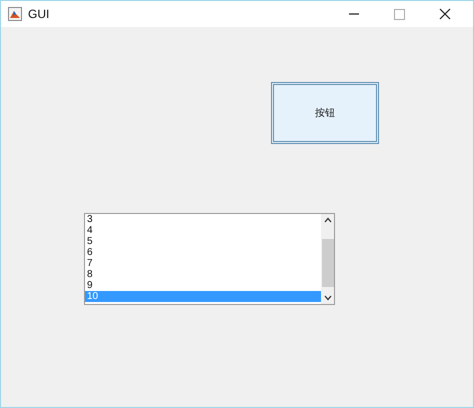 The width and height of the screenshot is (474, 408). What do you see at coordinates (15, 14) in the screenshot?
I see `app-icon` at bounding box center [15, 14].